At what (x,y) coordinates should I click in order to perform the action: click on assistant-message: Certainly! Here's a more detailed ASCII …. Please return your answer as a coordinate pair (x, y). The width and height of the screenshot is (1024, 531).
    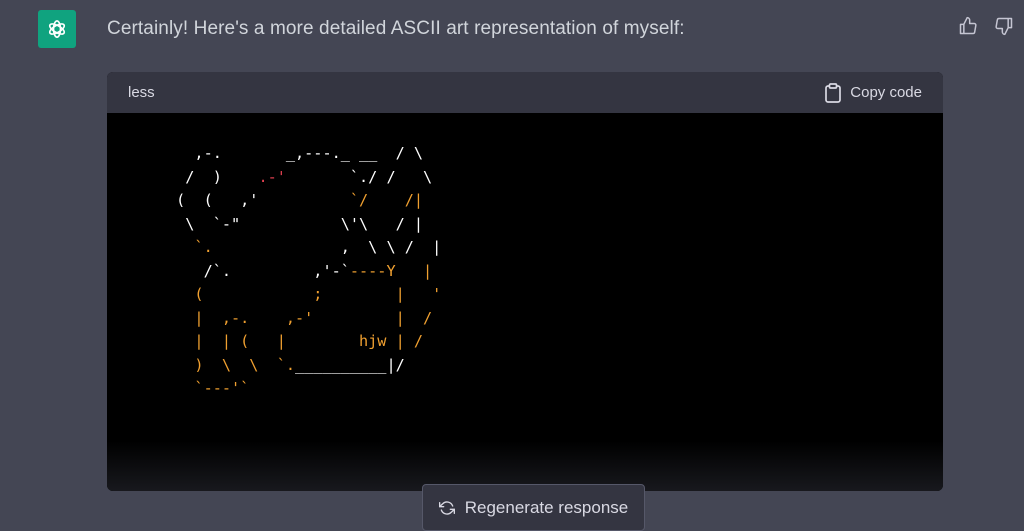
    Looking at the image, I should click on (396, 28).